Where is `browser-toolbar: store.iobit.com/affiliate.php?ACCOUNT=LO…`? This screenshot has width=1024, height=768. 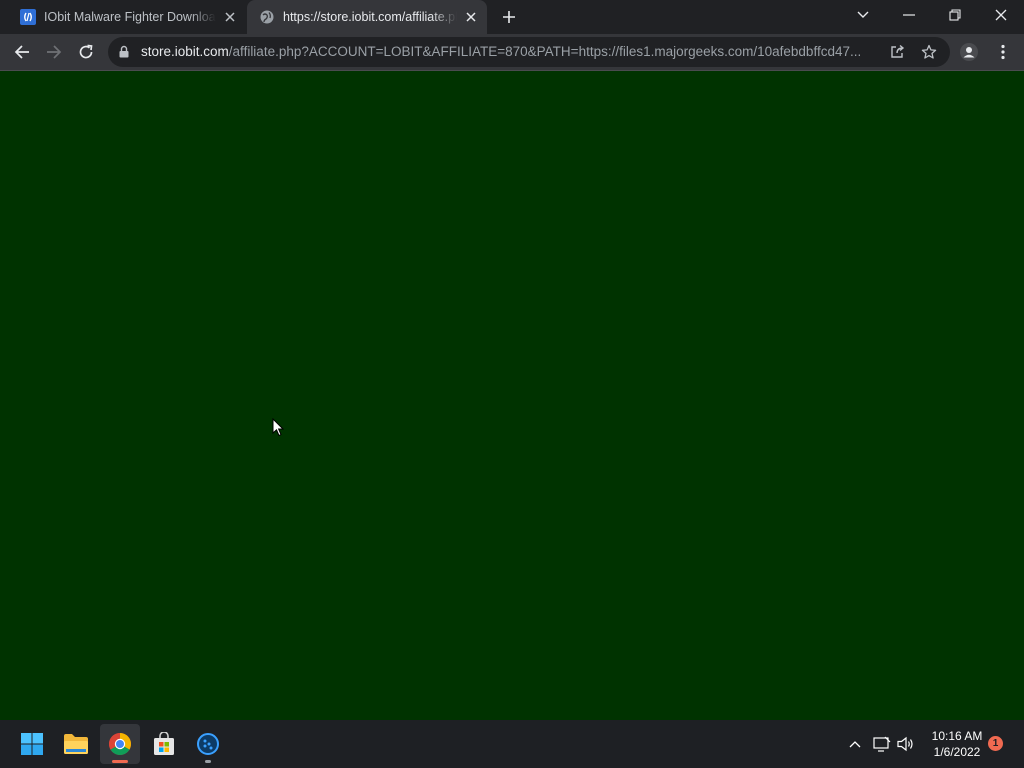 browser-toolbar: store.iobit.com/affiliate.php?ACCOUNT=LO… is located at coordinates (512, 52).